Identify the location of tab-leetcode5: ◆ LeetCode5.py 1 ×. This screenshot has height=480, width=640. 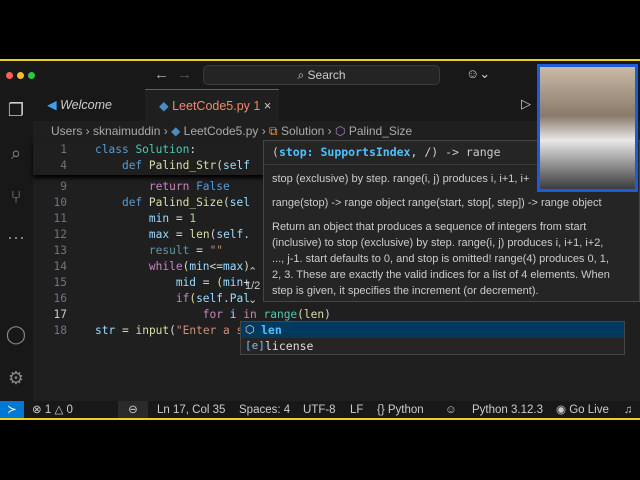
(212, 105).